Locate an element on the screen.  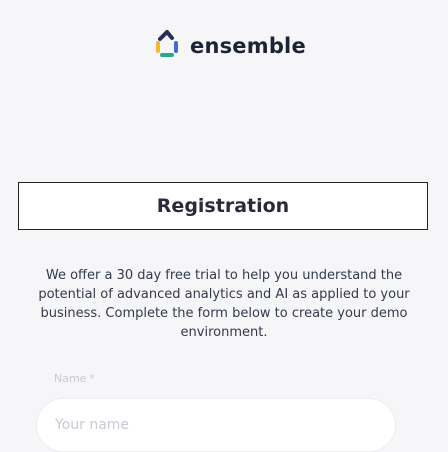
name-input is located at coordinates (216, 425).